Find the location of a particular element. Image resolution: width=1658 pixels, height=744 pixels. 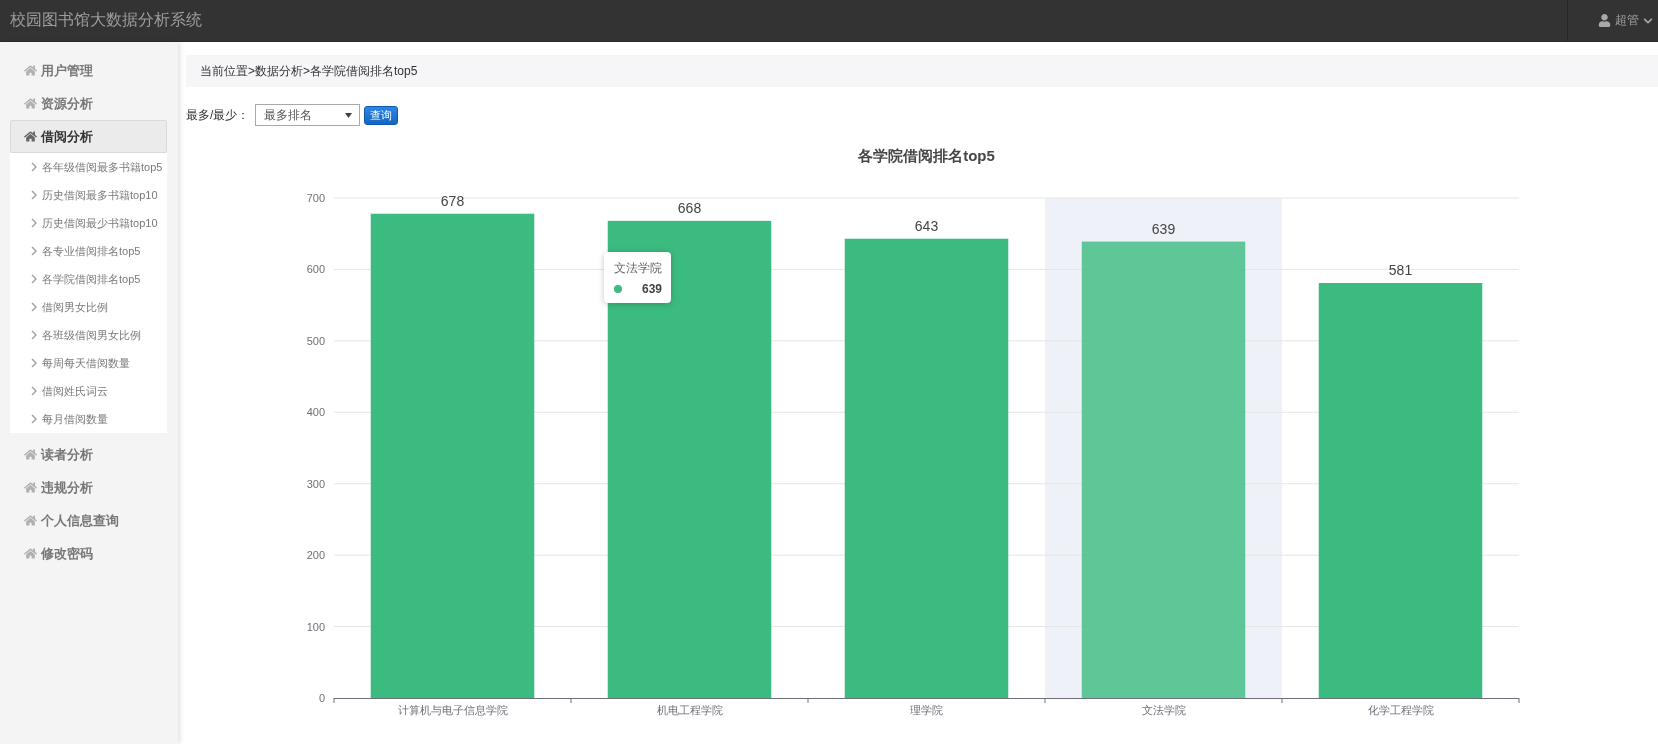

y-axis-label: 100 is located at coordinates (315, 626).